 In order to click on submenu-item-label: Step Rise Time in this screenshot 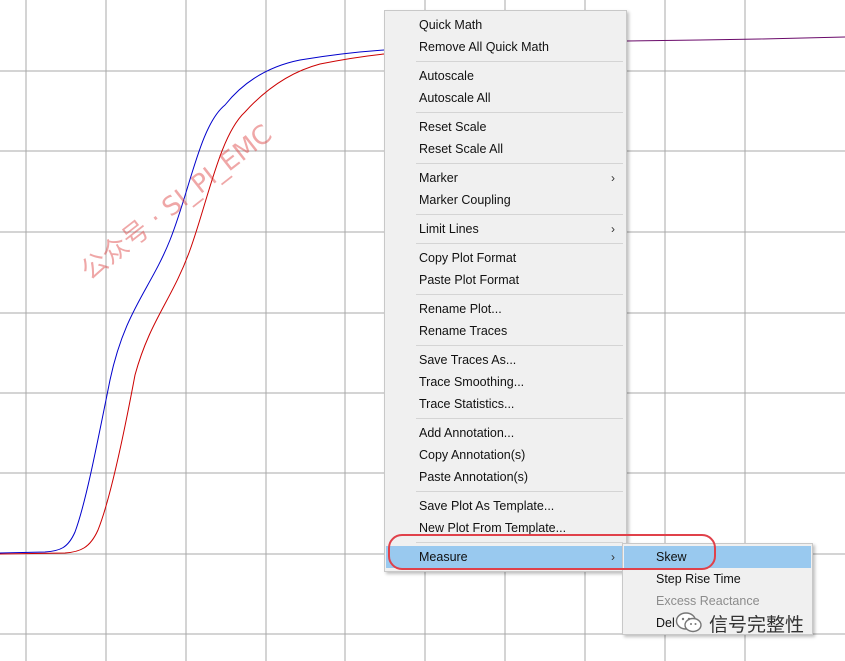, I will do `click(698, 579)`.